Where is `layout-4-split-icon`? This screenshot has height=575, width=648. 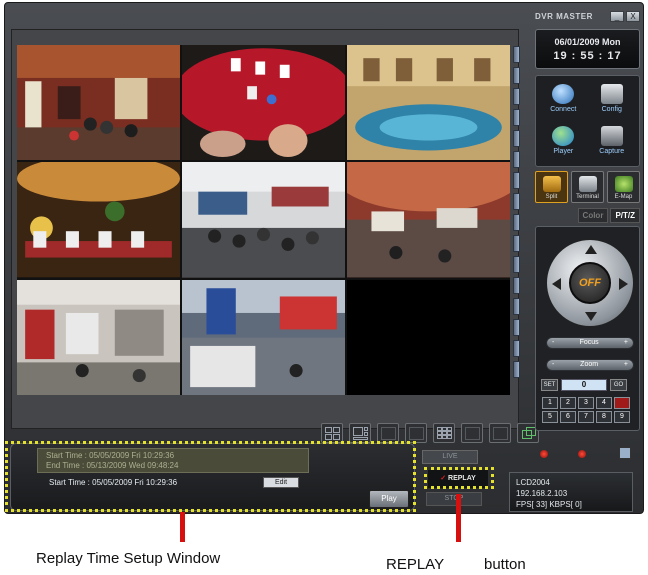 layout-4-split-icon is located at coordinates (332, 433).